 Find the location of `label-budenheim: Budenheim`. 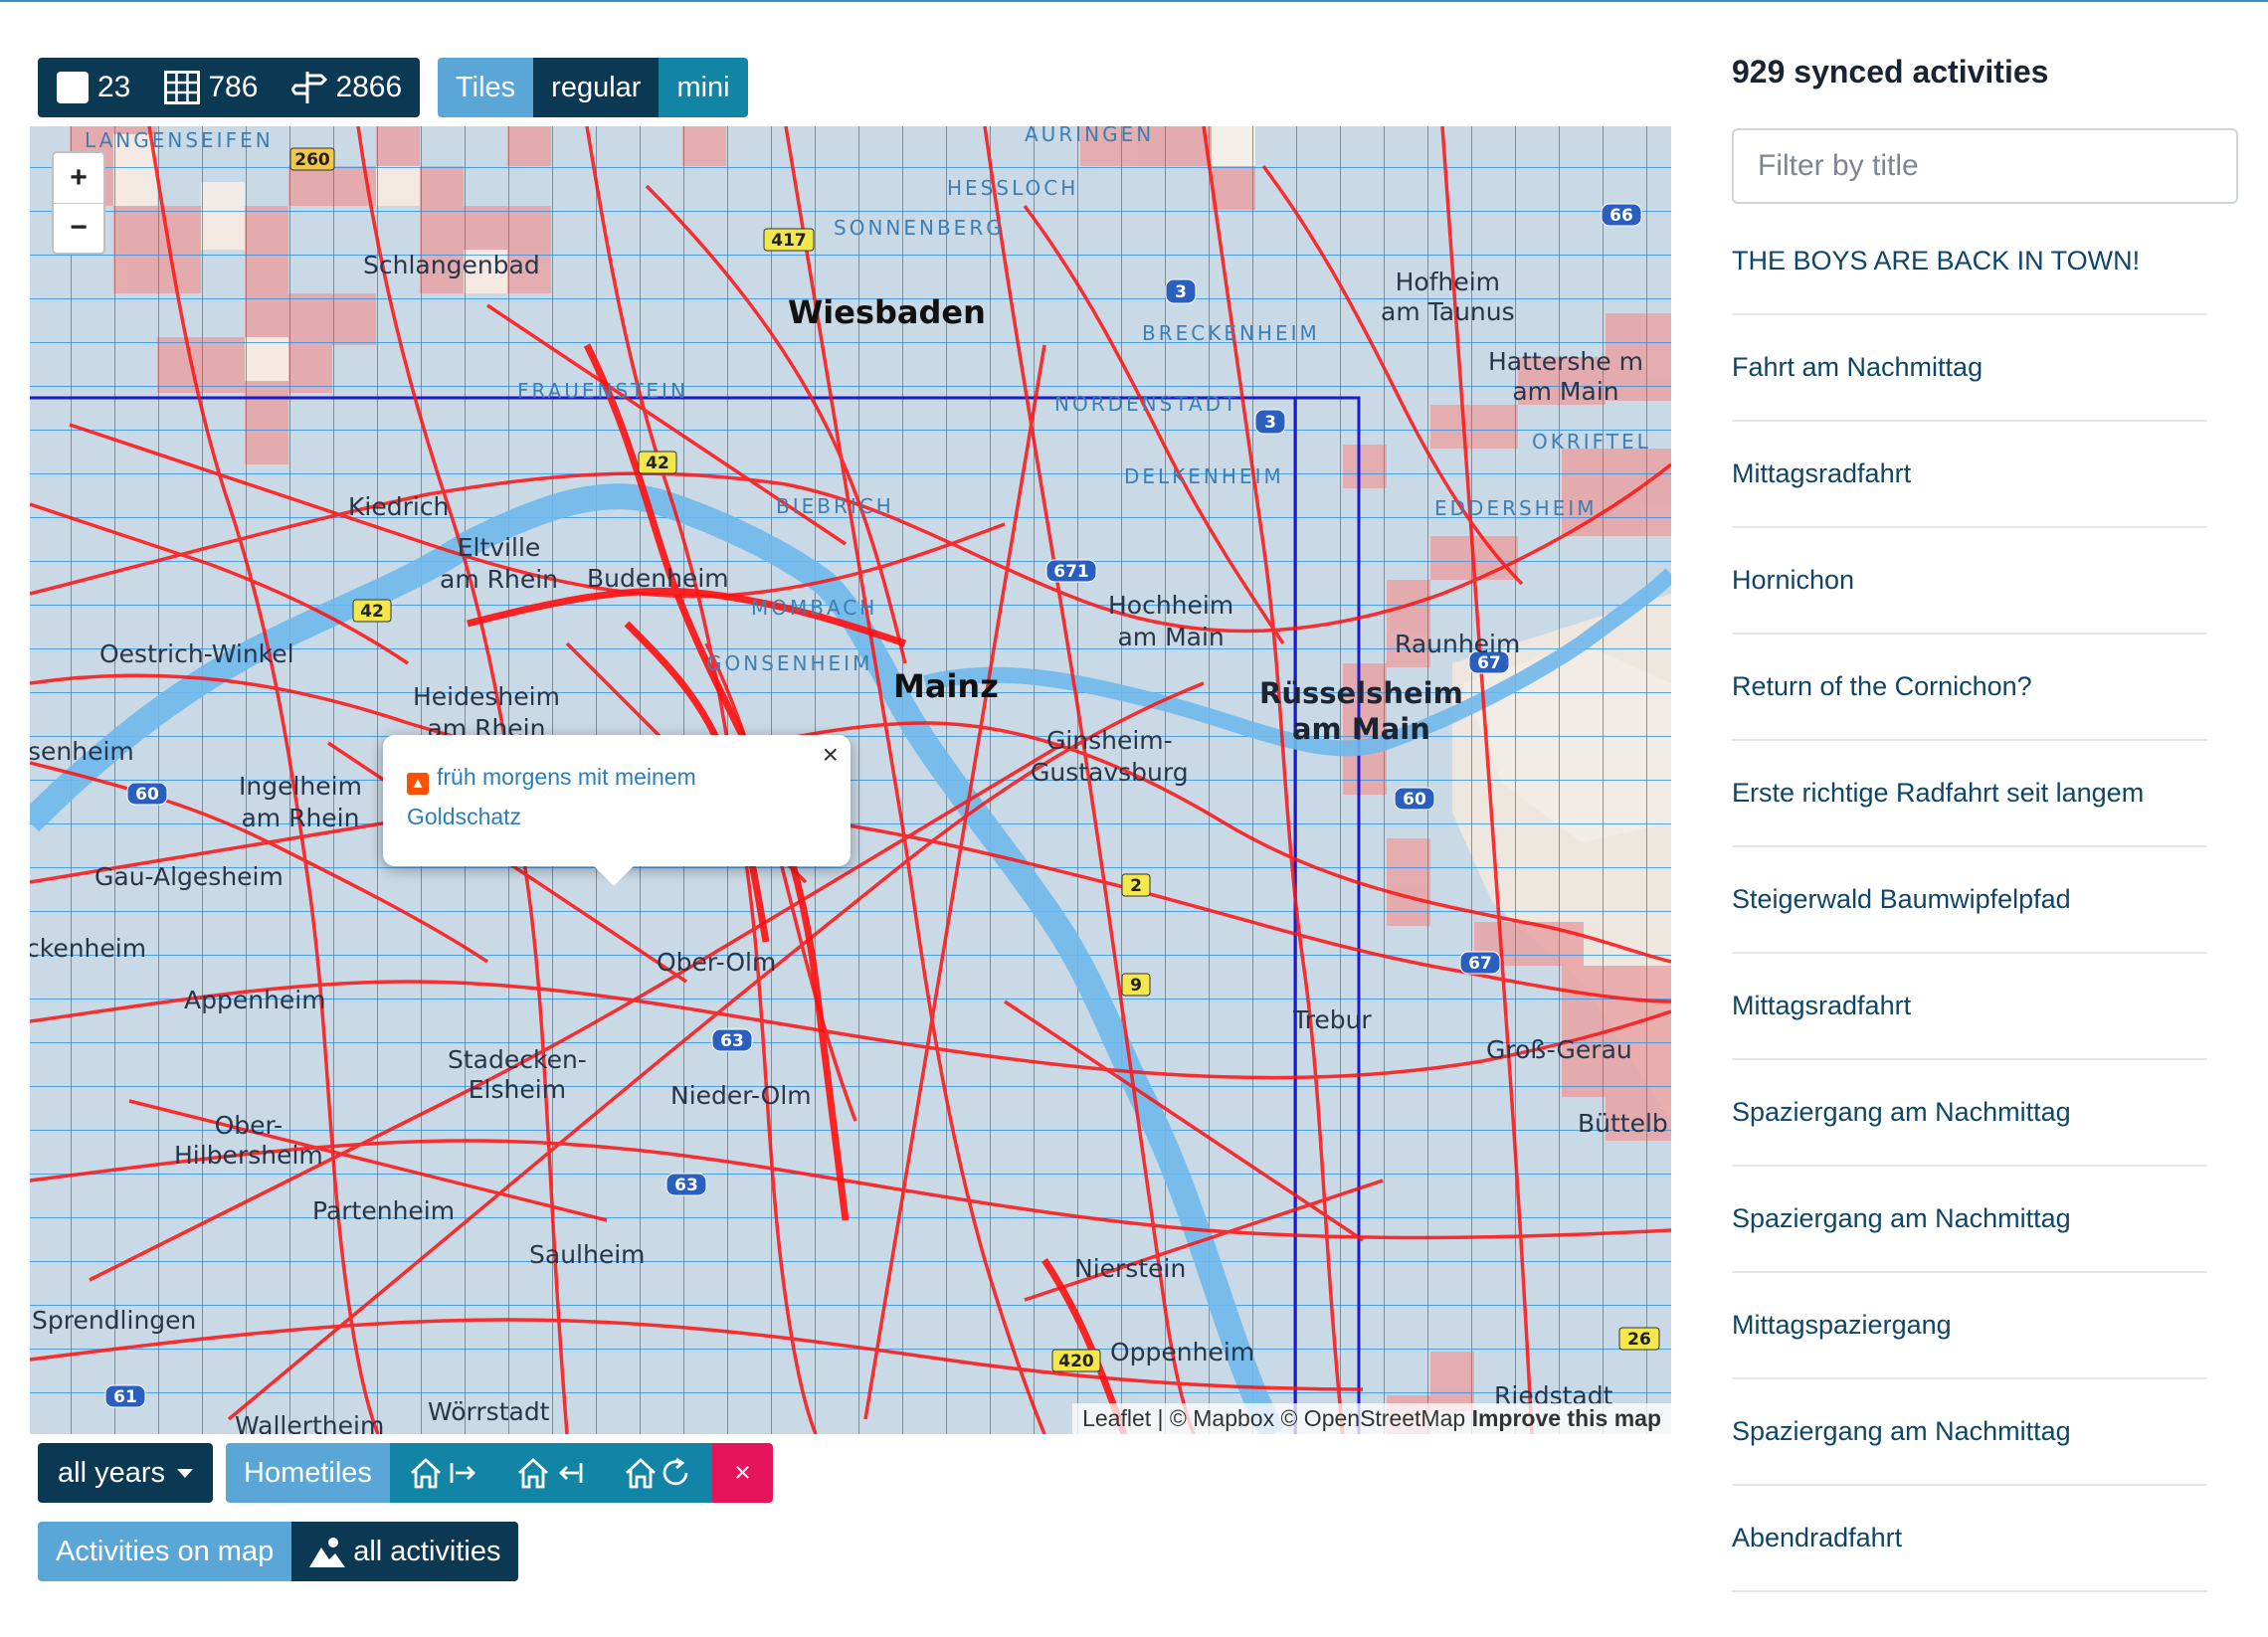

label-budenheim: Budenheim is located at coordinates (658, 578).